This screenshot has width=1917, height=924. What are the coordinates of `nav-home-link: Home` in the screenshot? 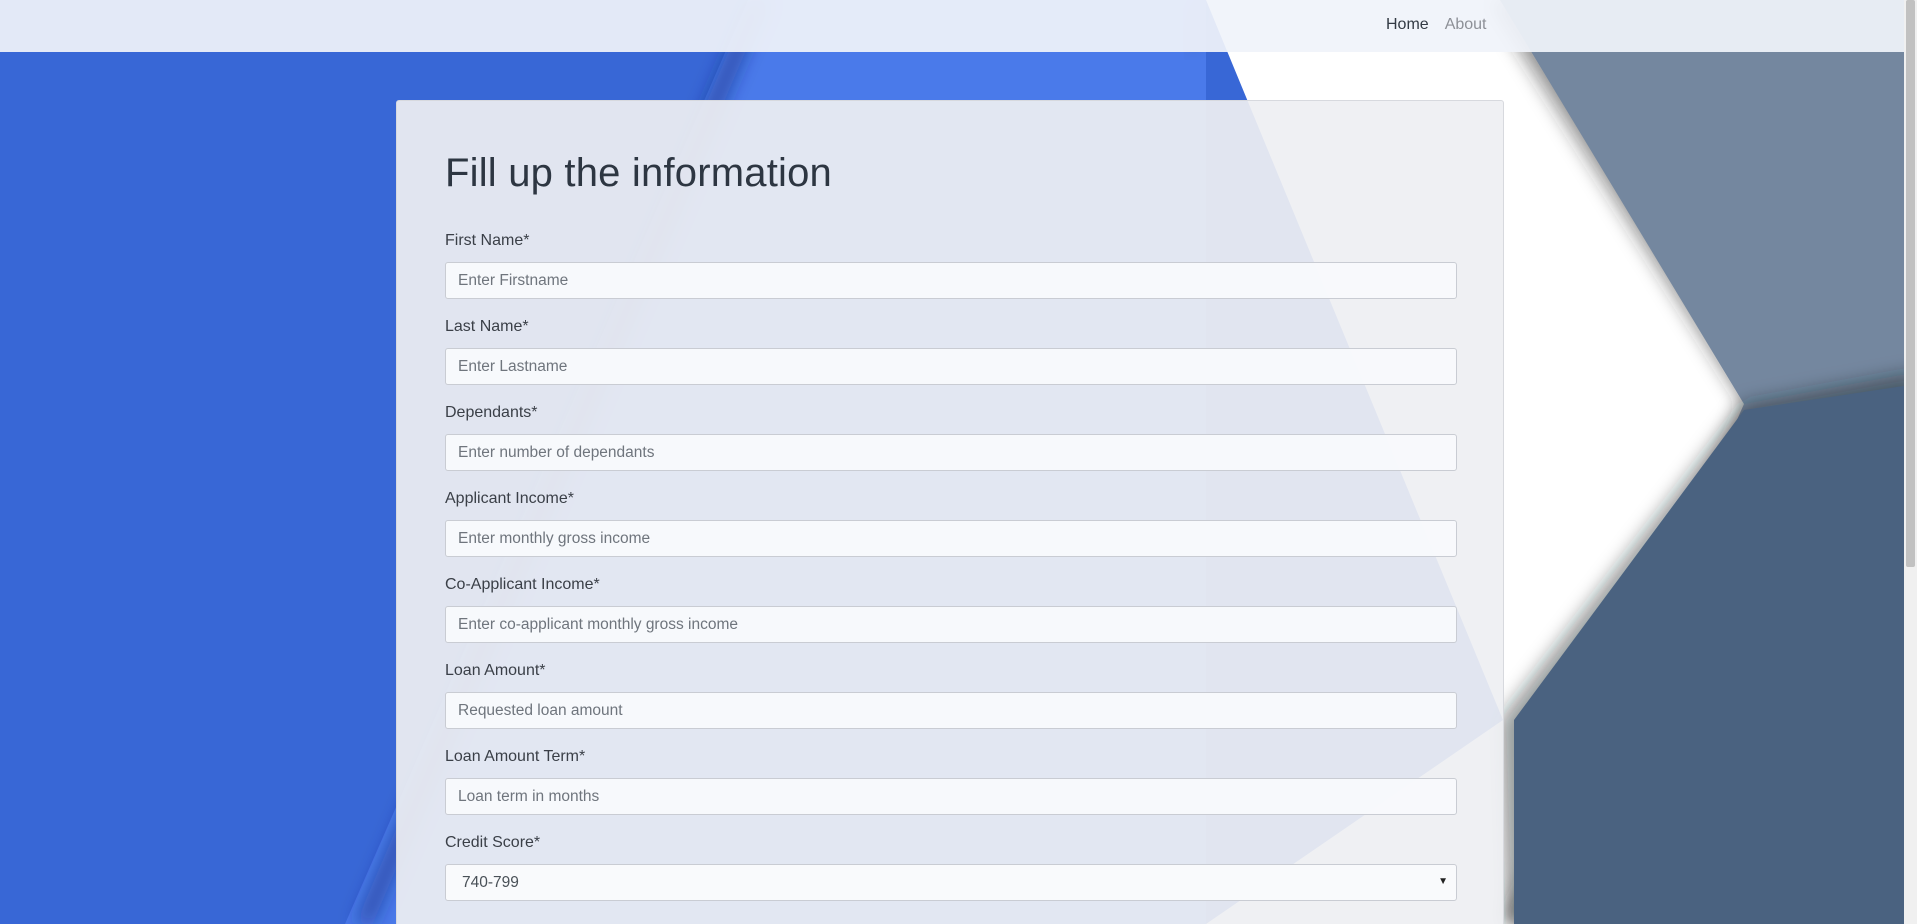 It's located at (1407, 25).